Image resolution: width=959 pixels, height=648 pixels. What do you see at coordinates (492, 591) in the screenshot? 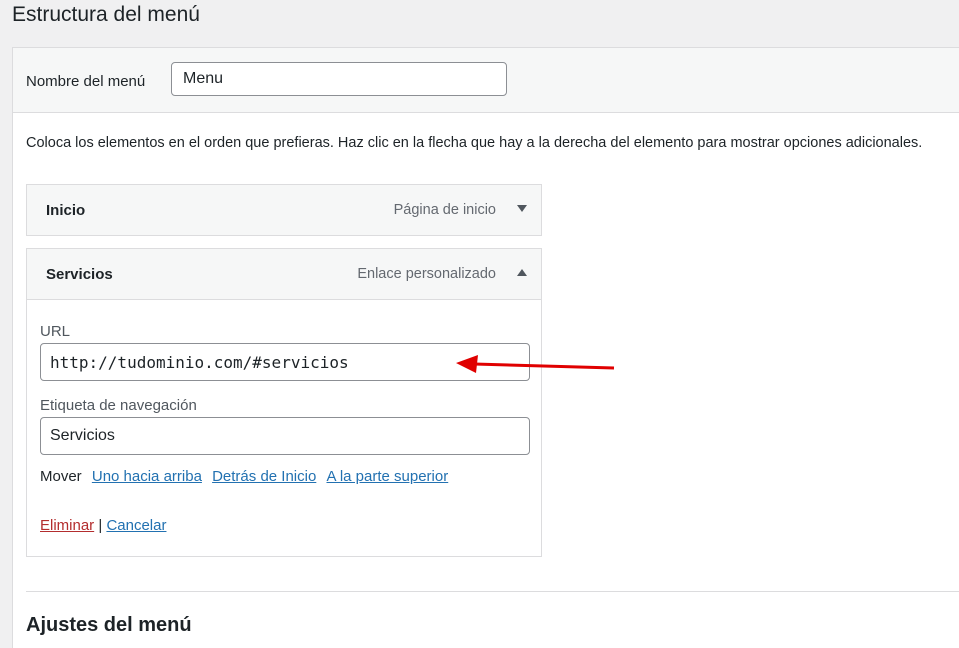
I see `section-divider` at bounding box center [492, 591].